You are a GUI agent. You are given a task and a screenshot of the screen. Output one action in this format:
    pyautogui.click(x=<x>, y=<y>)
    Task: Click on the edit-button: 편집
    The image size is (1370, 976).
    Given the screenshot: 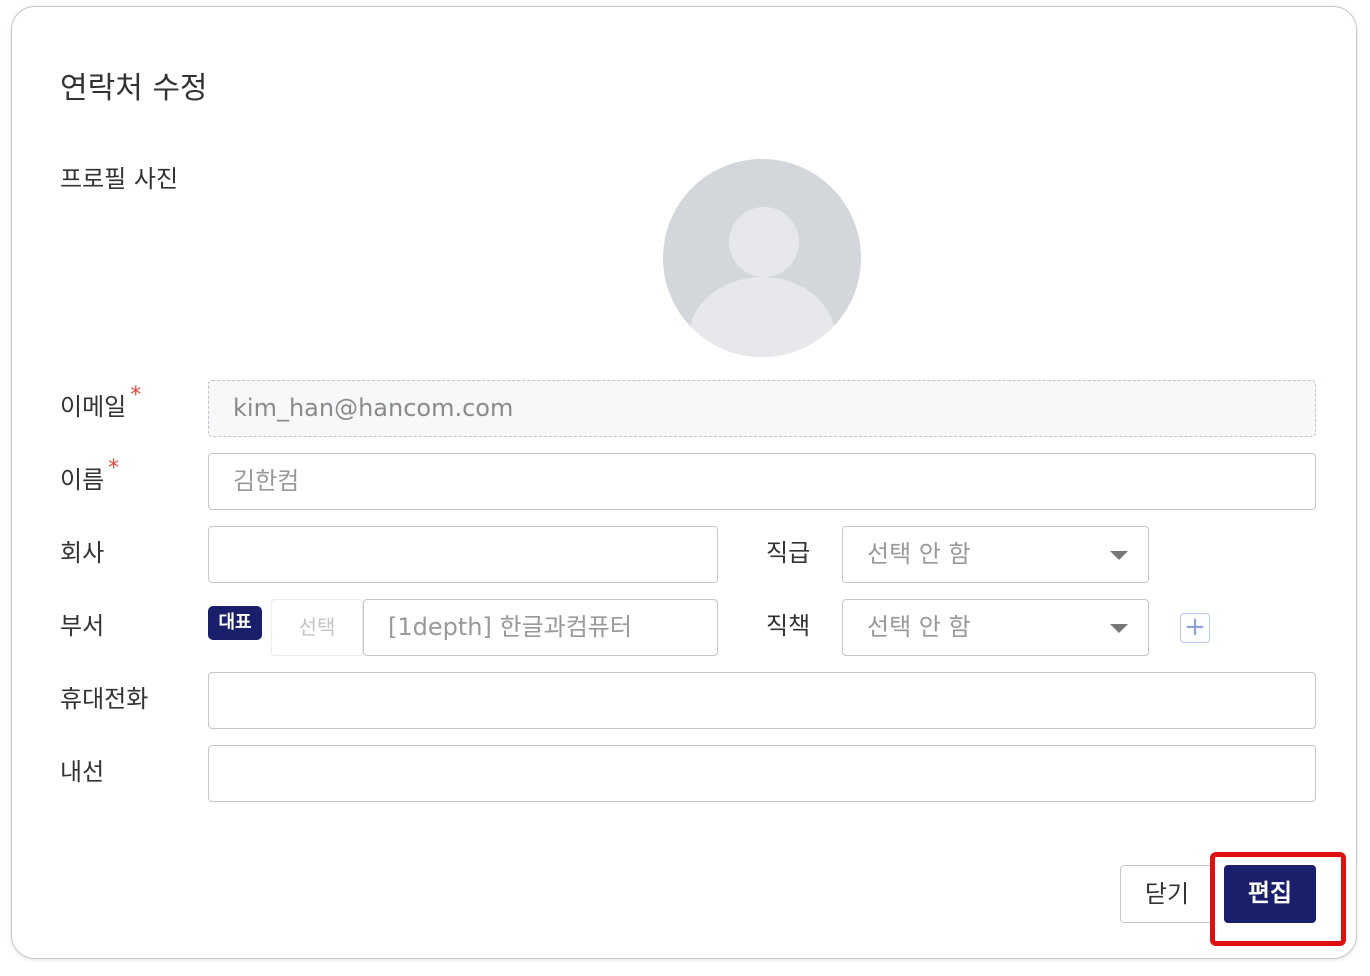 What is the action you would take?
    pyautogui.click(x=1270, y=894)
    